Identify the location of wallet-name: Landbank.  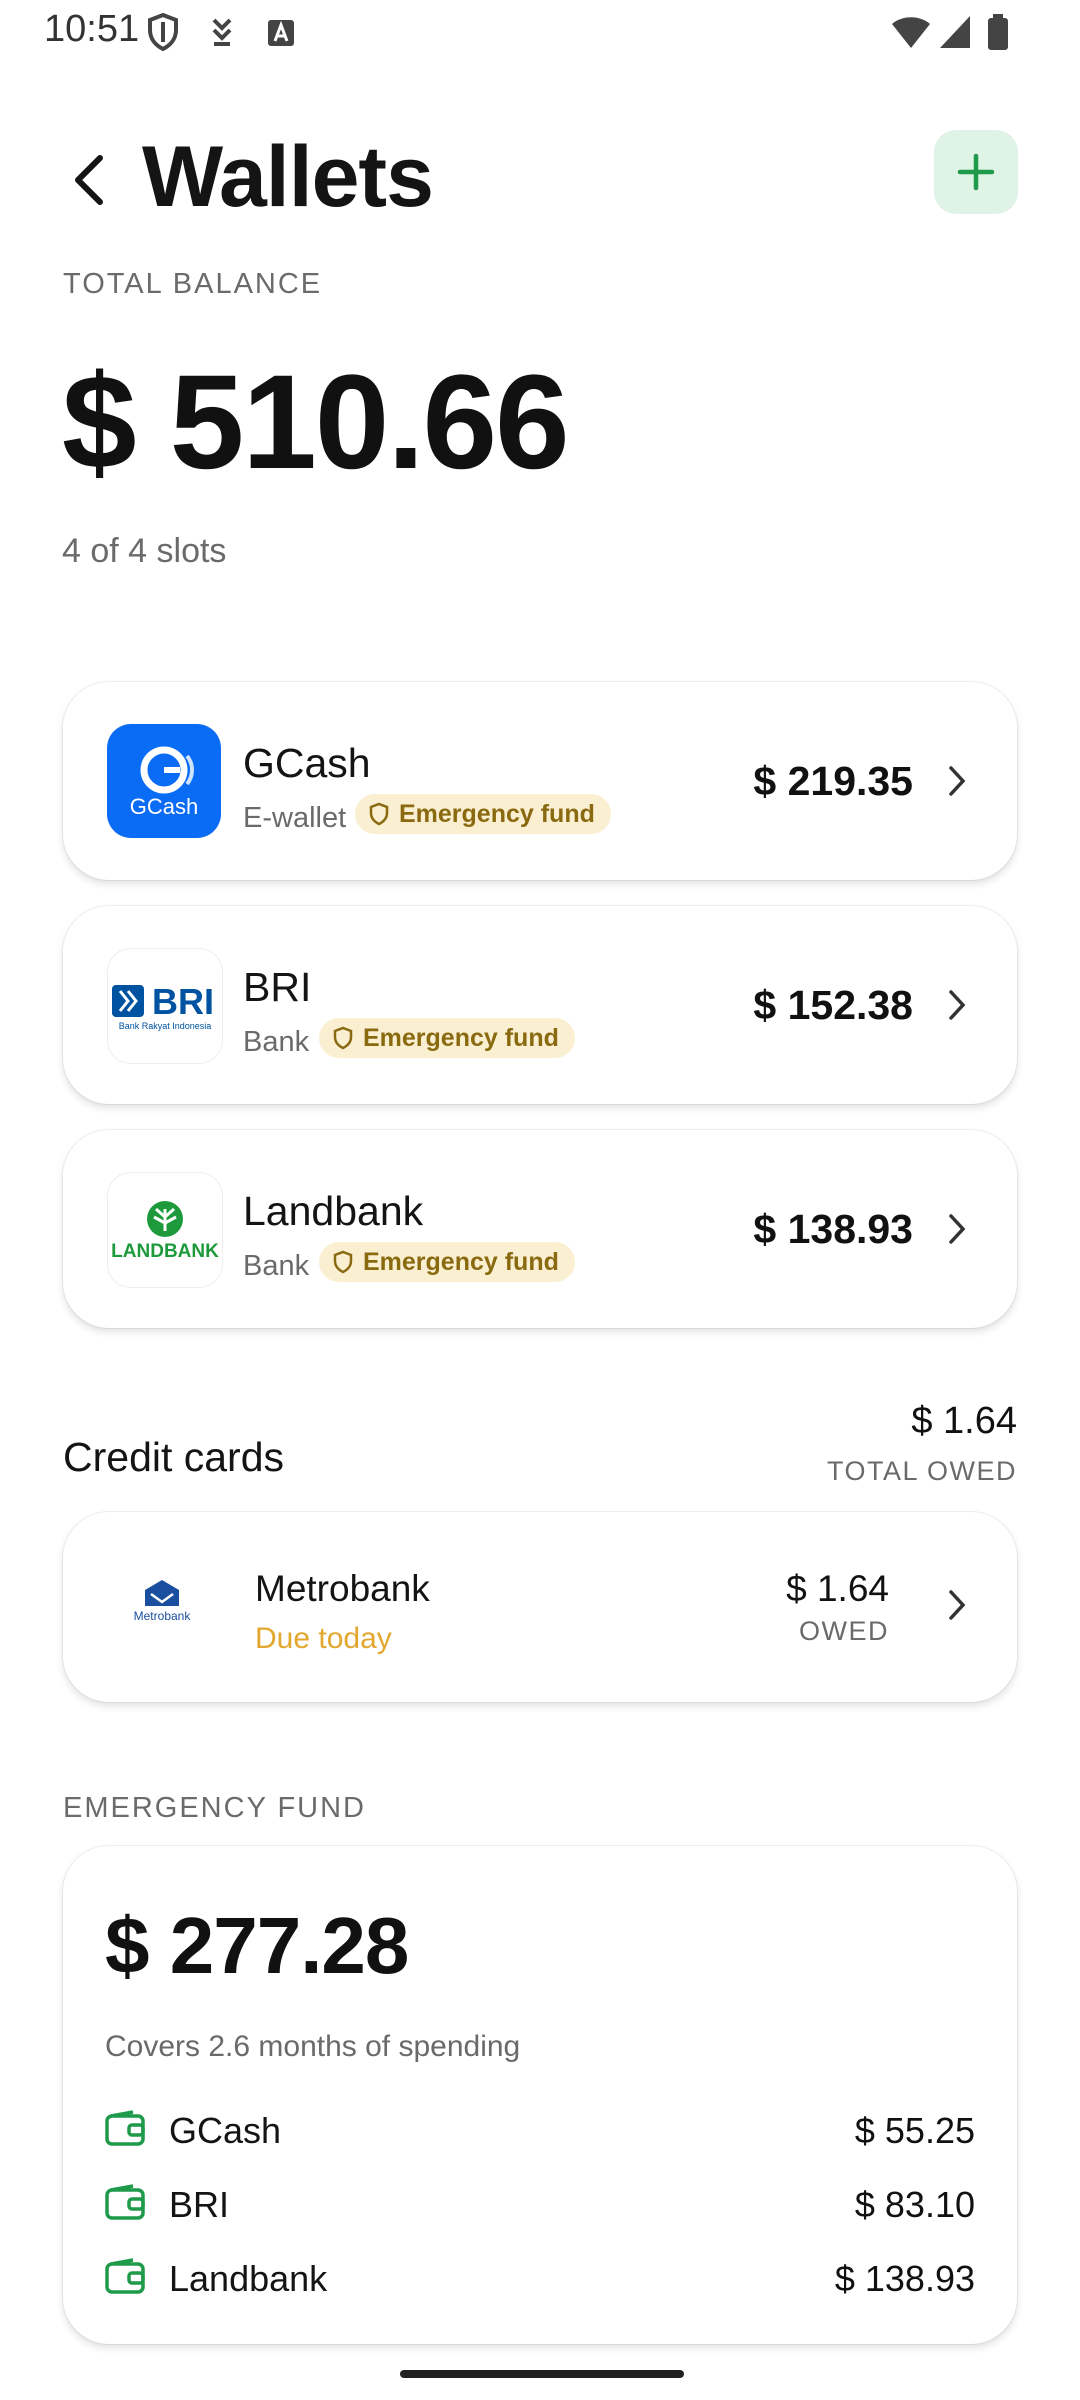
(333, 1211).